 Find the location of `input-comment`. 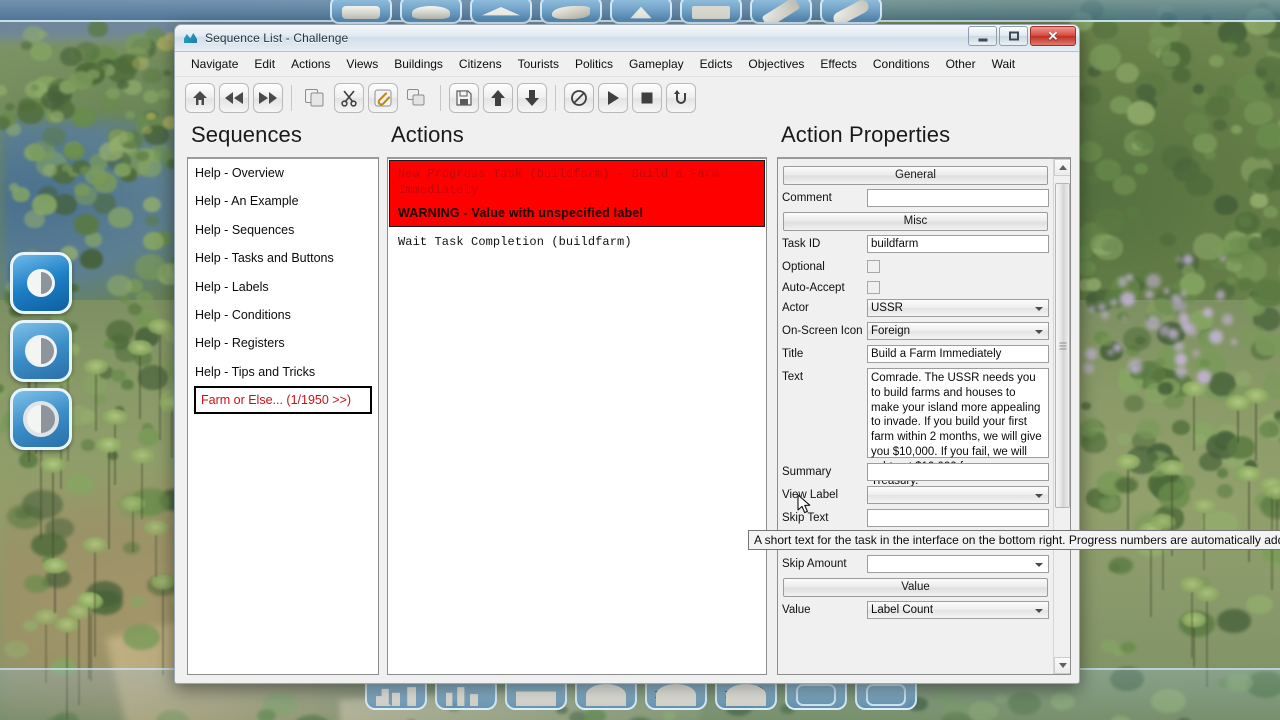

input-comment is located at coordinates (958, 198).